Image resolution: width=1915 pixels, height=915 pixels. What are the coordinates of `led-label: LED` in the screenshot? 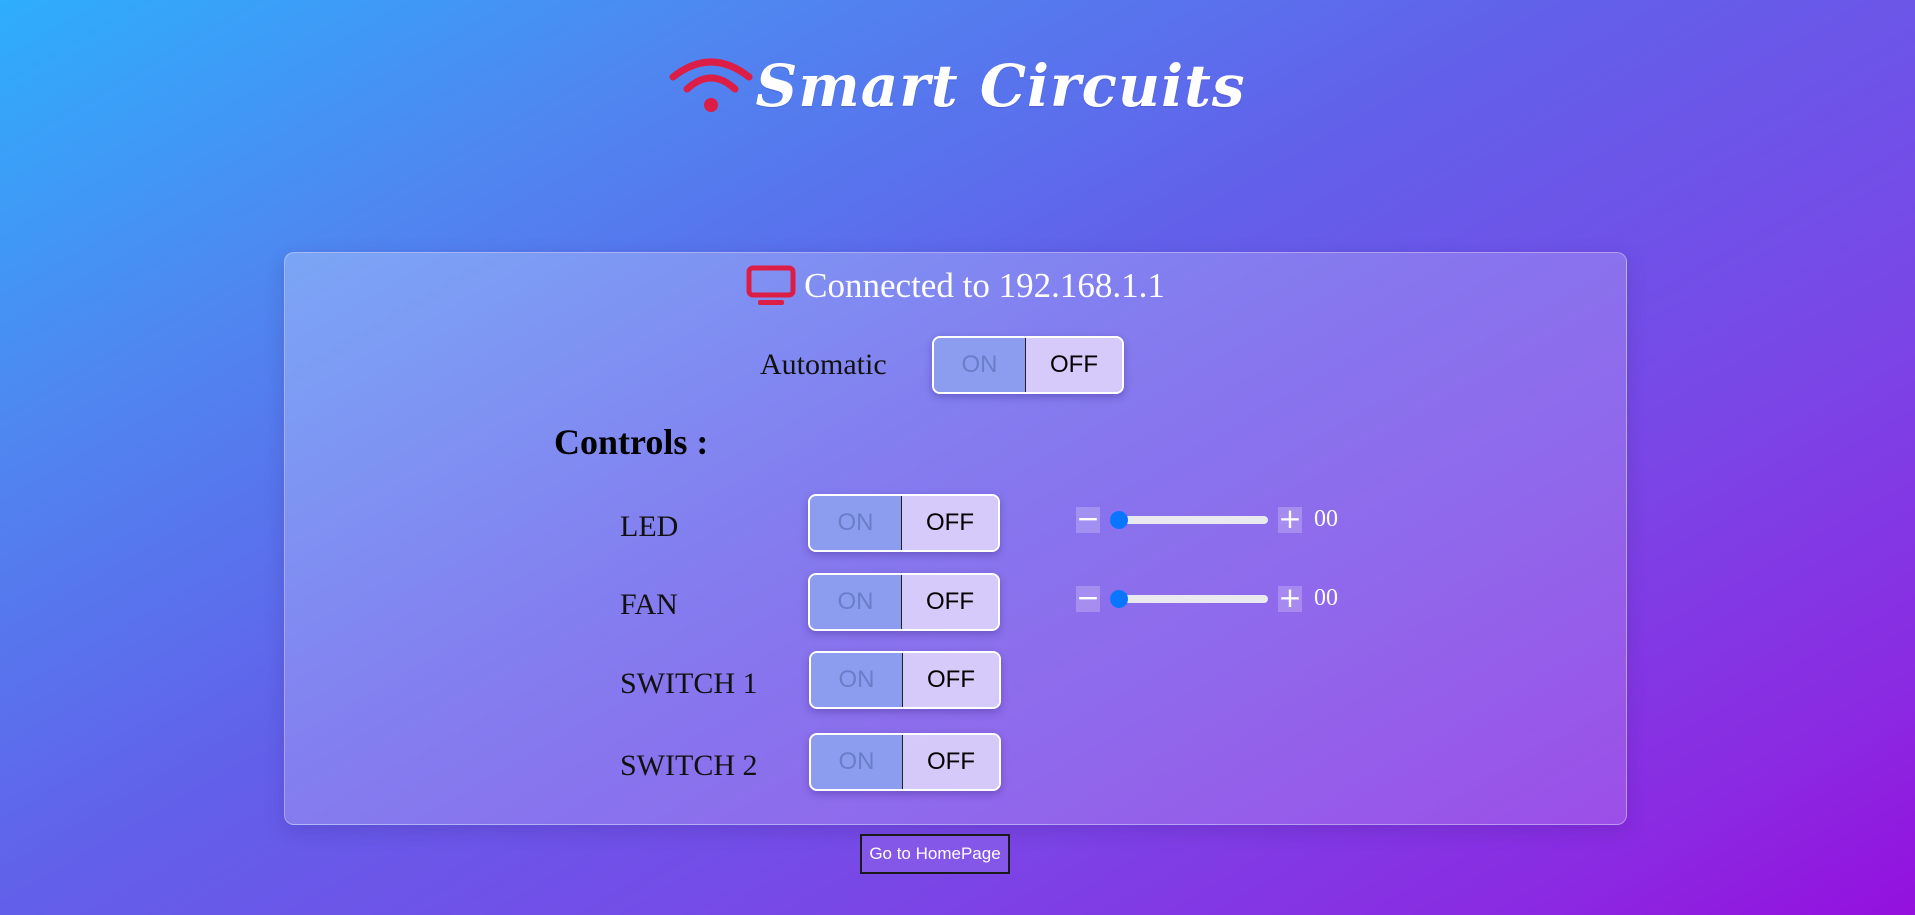 It's located at (649, 526).